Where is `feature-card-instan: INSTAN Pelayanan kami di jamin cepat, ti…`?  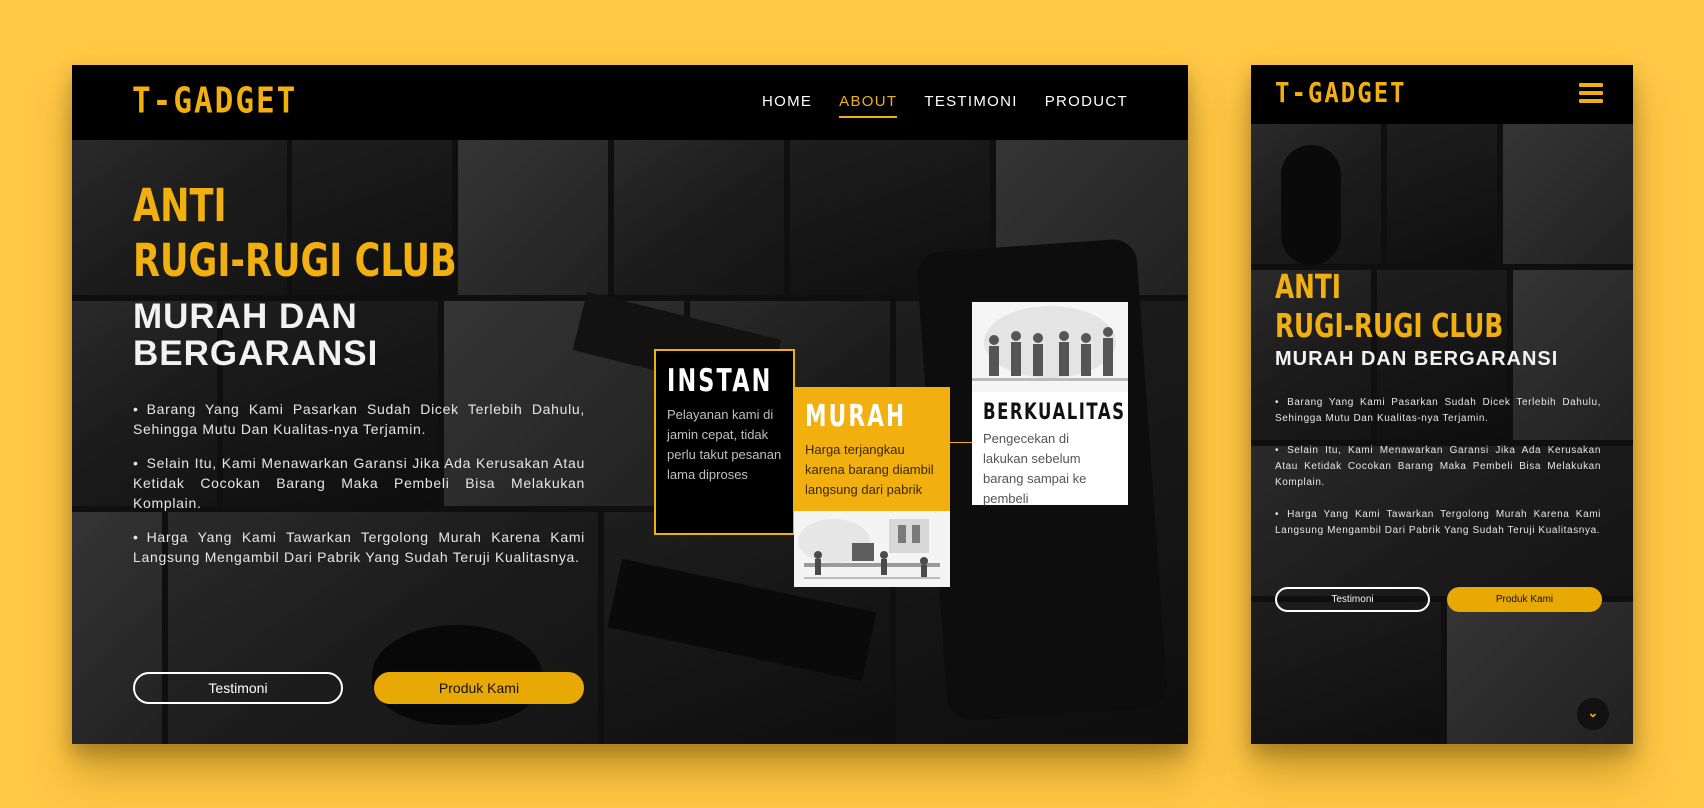 feature-card-instan: INSTAN Pelayanan kami di jamin cepat, ti… is located at coordinates (724, 442).